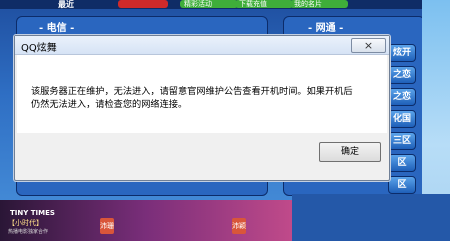  I want to click on top-button-card: 我的名片, so click(319, 4).